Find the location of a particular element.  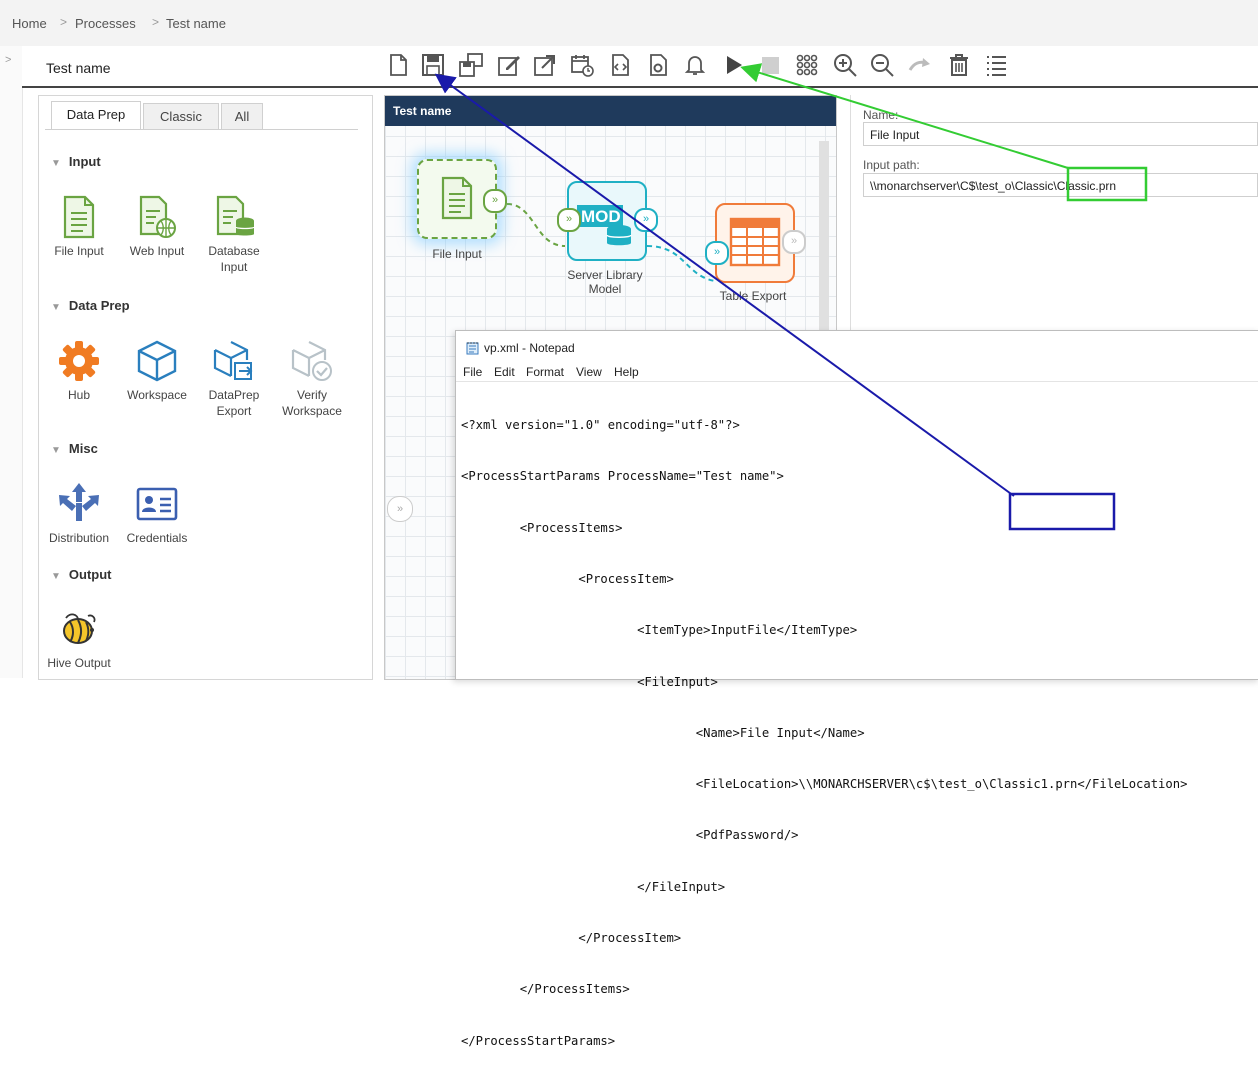

tool-label: Database Input is located at coordinates (234, 259).